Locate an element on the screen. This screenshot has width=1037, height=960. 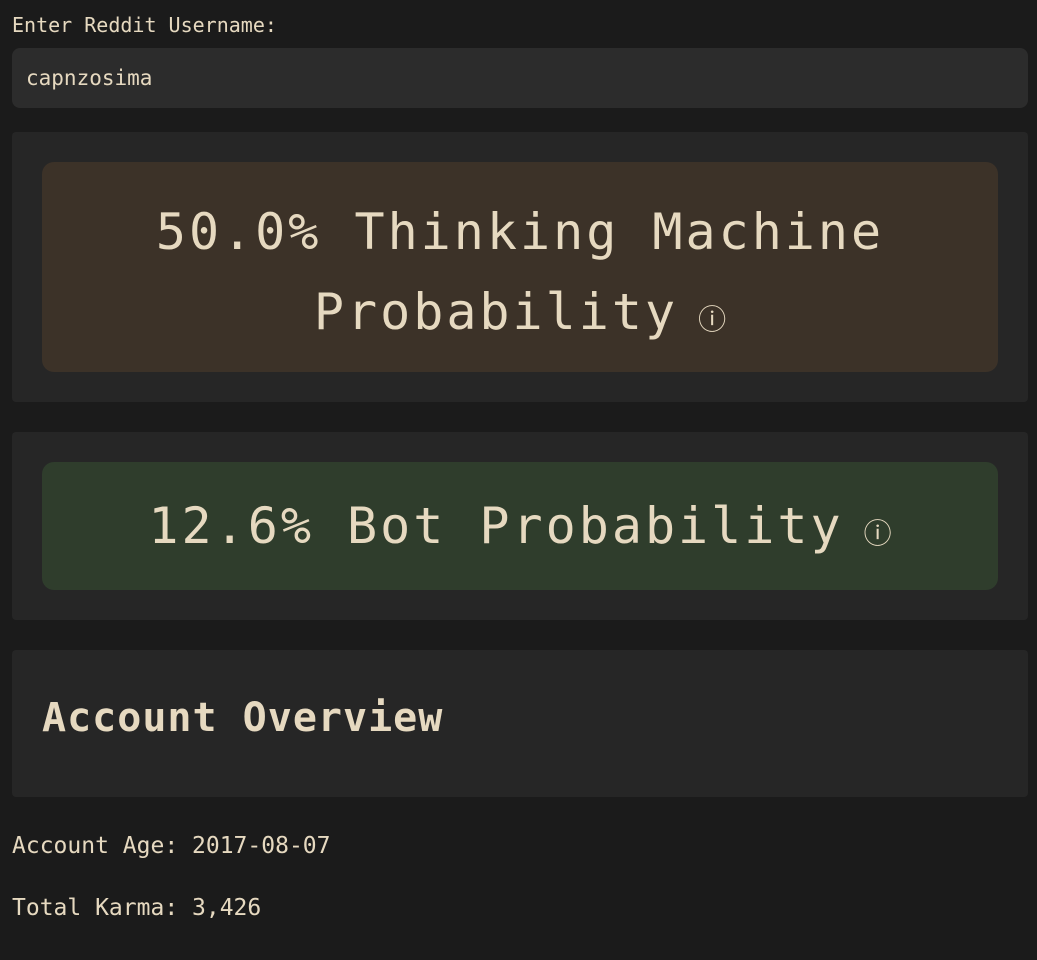
username-input is located at coordinates (520, 78).